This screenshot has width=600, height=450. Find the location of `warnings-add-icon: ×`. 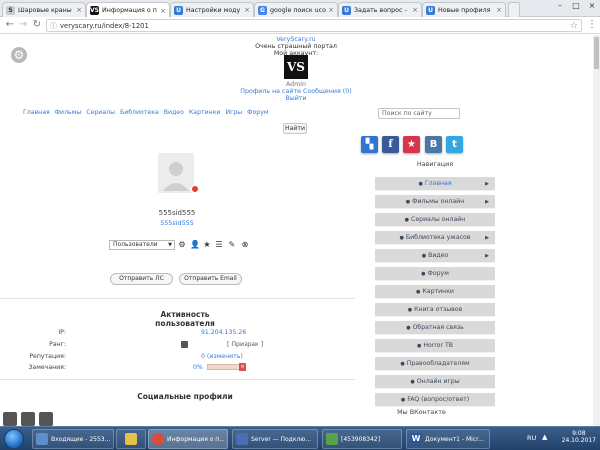

warnings-add-icon: × is located at coordinates (242, 367).